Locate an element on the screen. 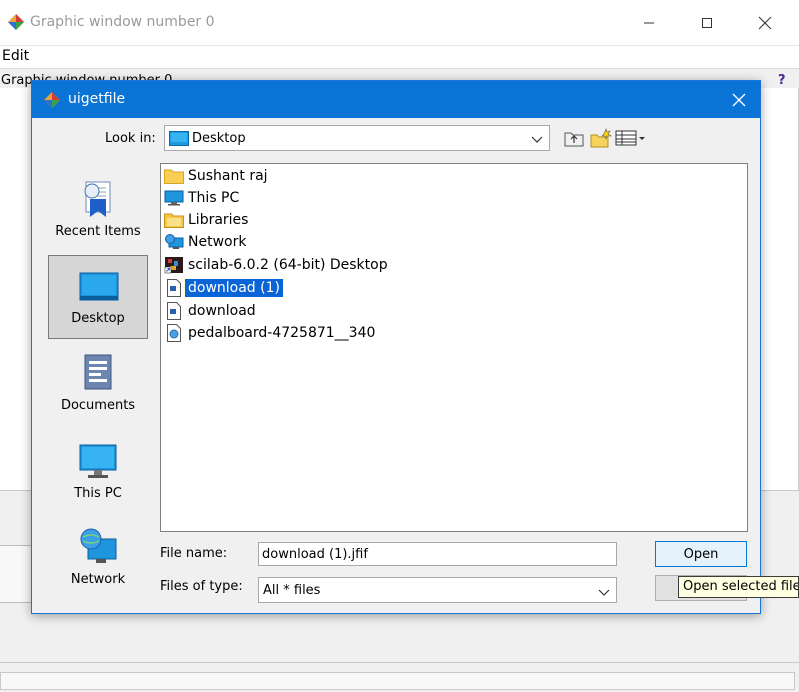 The image size is (799, 692). place-label: Recent Items is located at coordinates (98, 231).